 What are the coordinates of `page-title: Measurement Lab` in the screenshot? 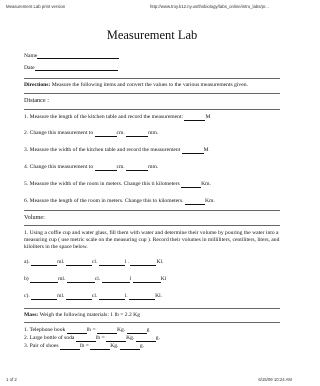 It's located at (152, 35).